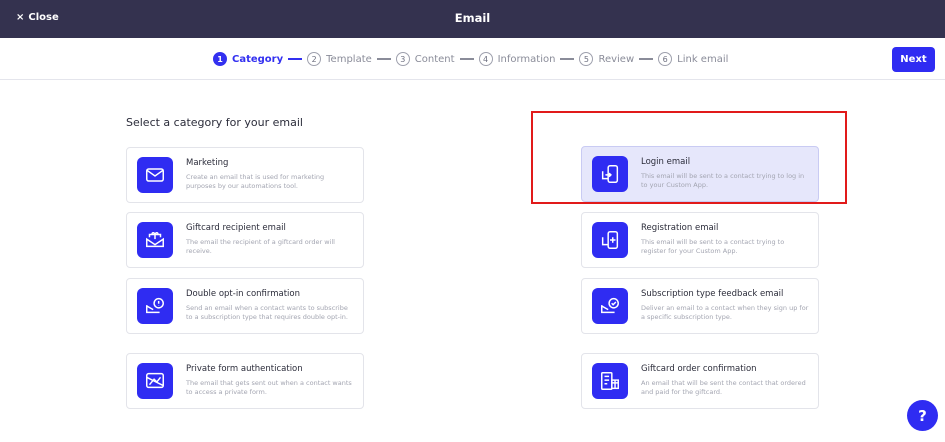  Describe the element at coordinates (236, 228) in the screenshot. I see `card-title: Giftcard recipient email` at that location.